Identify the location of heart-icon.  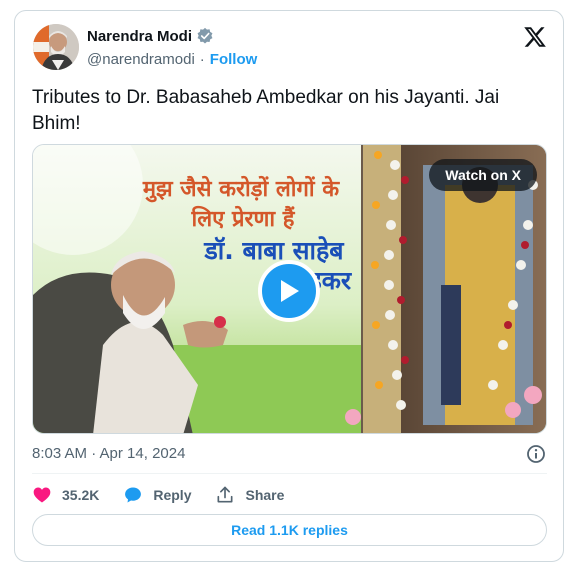
(42, 495).